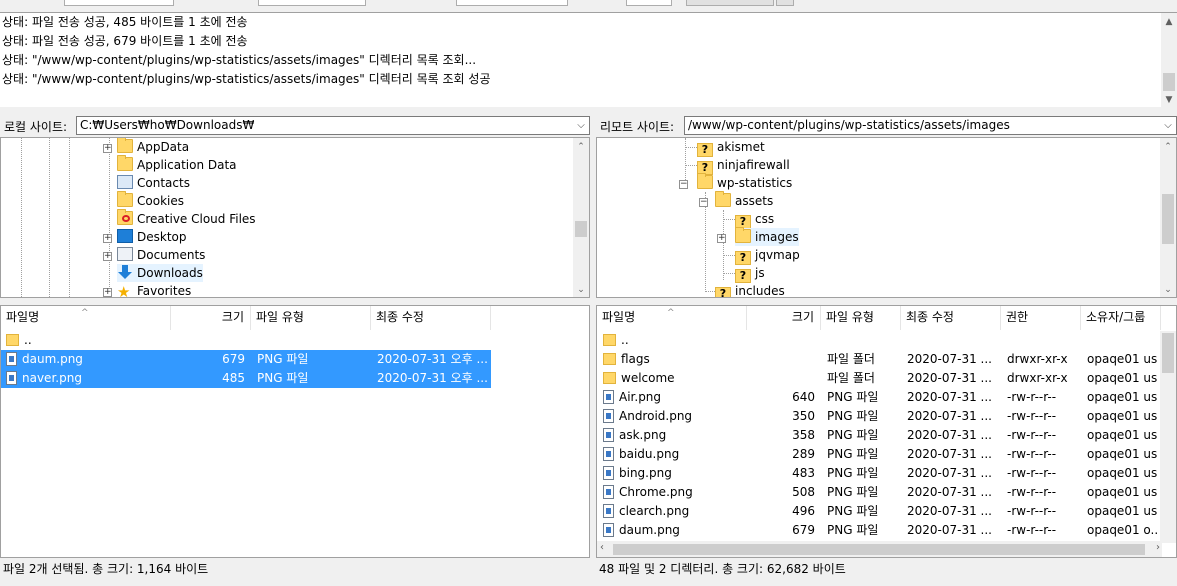 The width and height of the screenshot is (1177, 586). I want to click on documents-icon, so click(125, 254).